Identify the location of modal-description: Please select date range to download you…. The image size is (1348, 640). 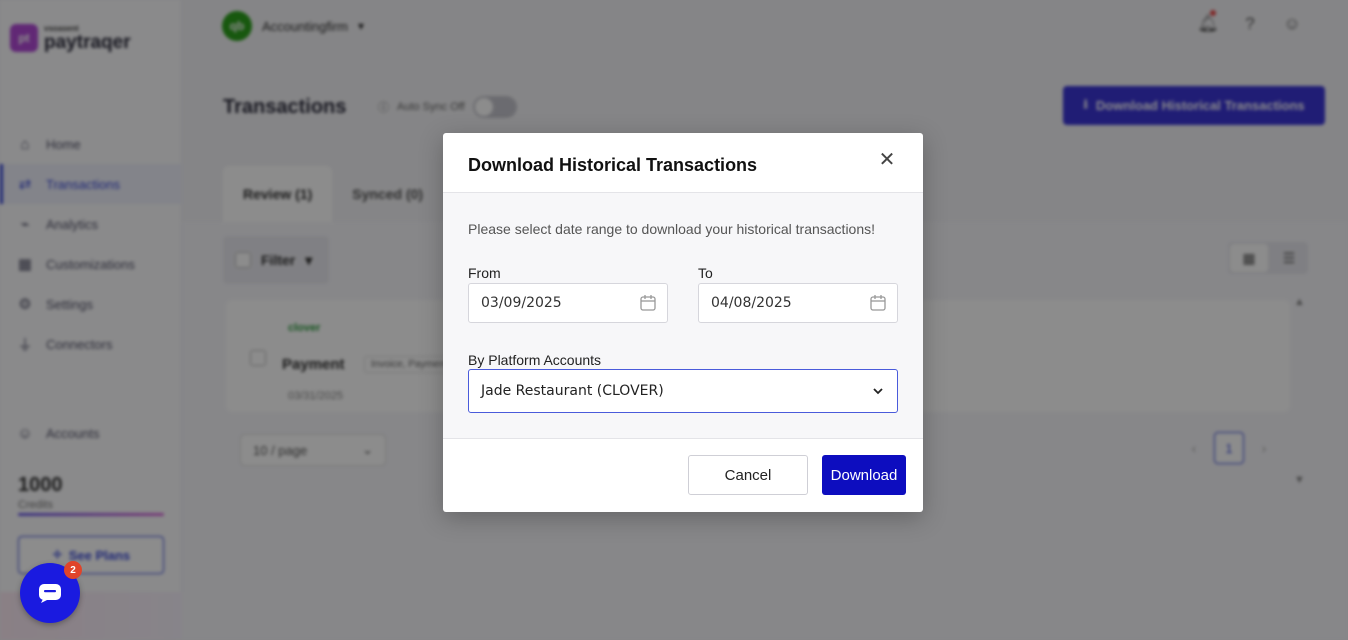
(672, 229).